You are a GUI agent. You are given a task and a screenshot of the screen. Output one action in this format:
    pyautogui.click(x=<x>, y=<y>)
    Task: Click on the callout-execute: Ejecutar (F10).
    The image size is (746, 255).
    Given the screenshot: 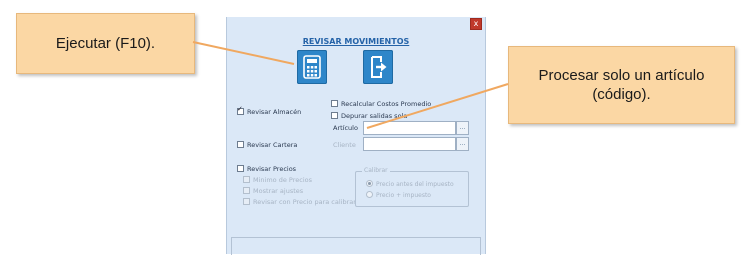 What is the action you would take?
    pyautogui.click(x=105, y=43)
    